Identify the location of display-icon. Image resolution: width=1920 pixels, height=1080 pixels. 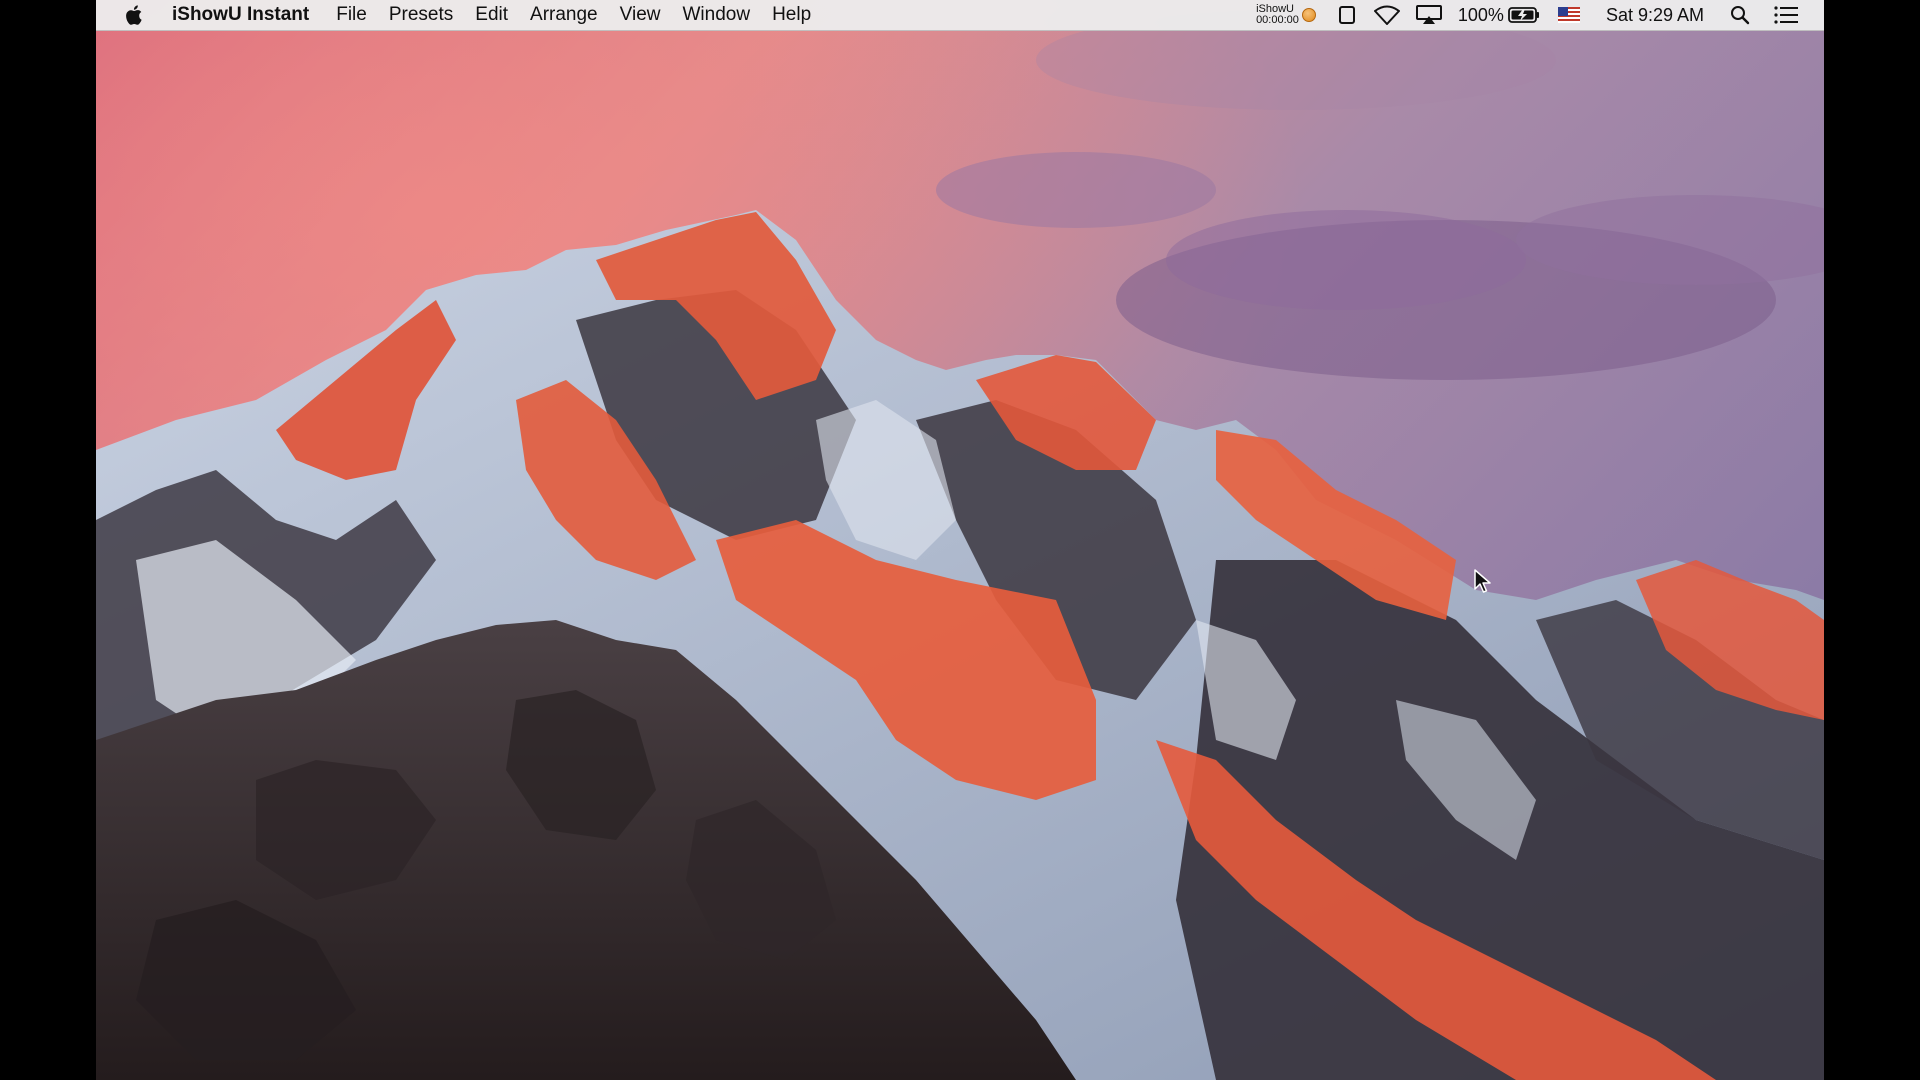
(1347, 15).